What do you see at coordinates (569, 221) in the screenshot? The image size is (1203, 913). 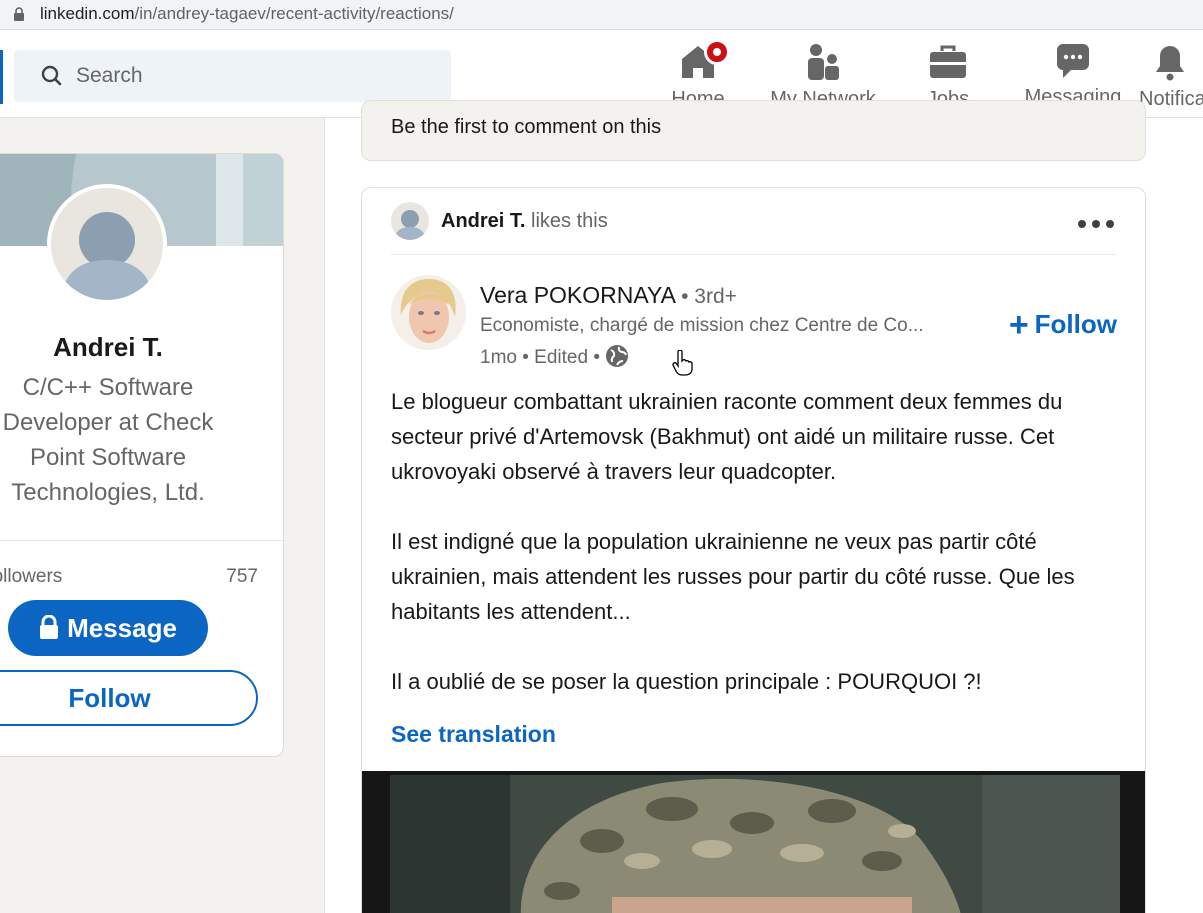 I see `liker-action: likes this` at bounding box center [569, 221].